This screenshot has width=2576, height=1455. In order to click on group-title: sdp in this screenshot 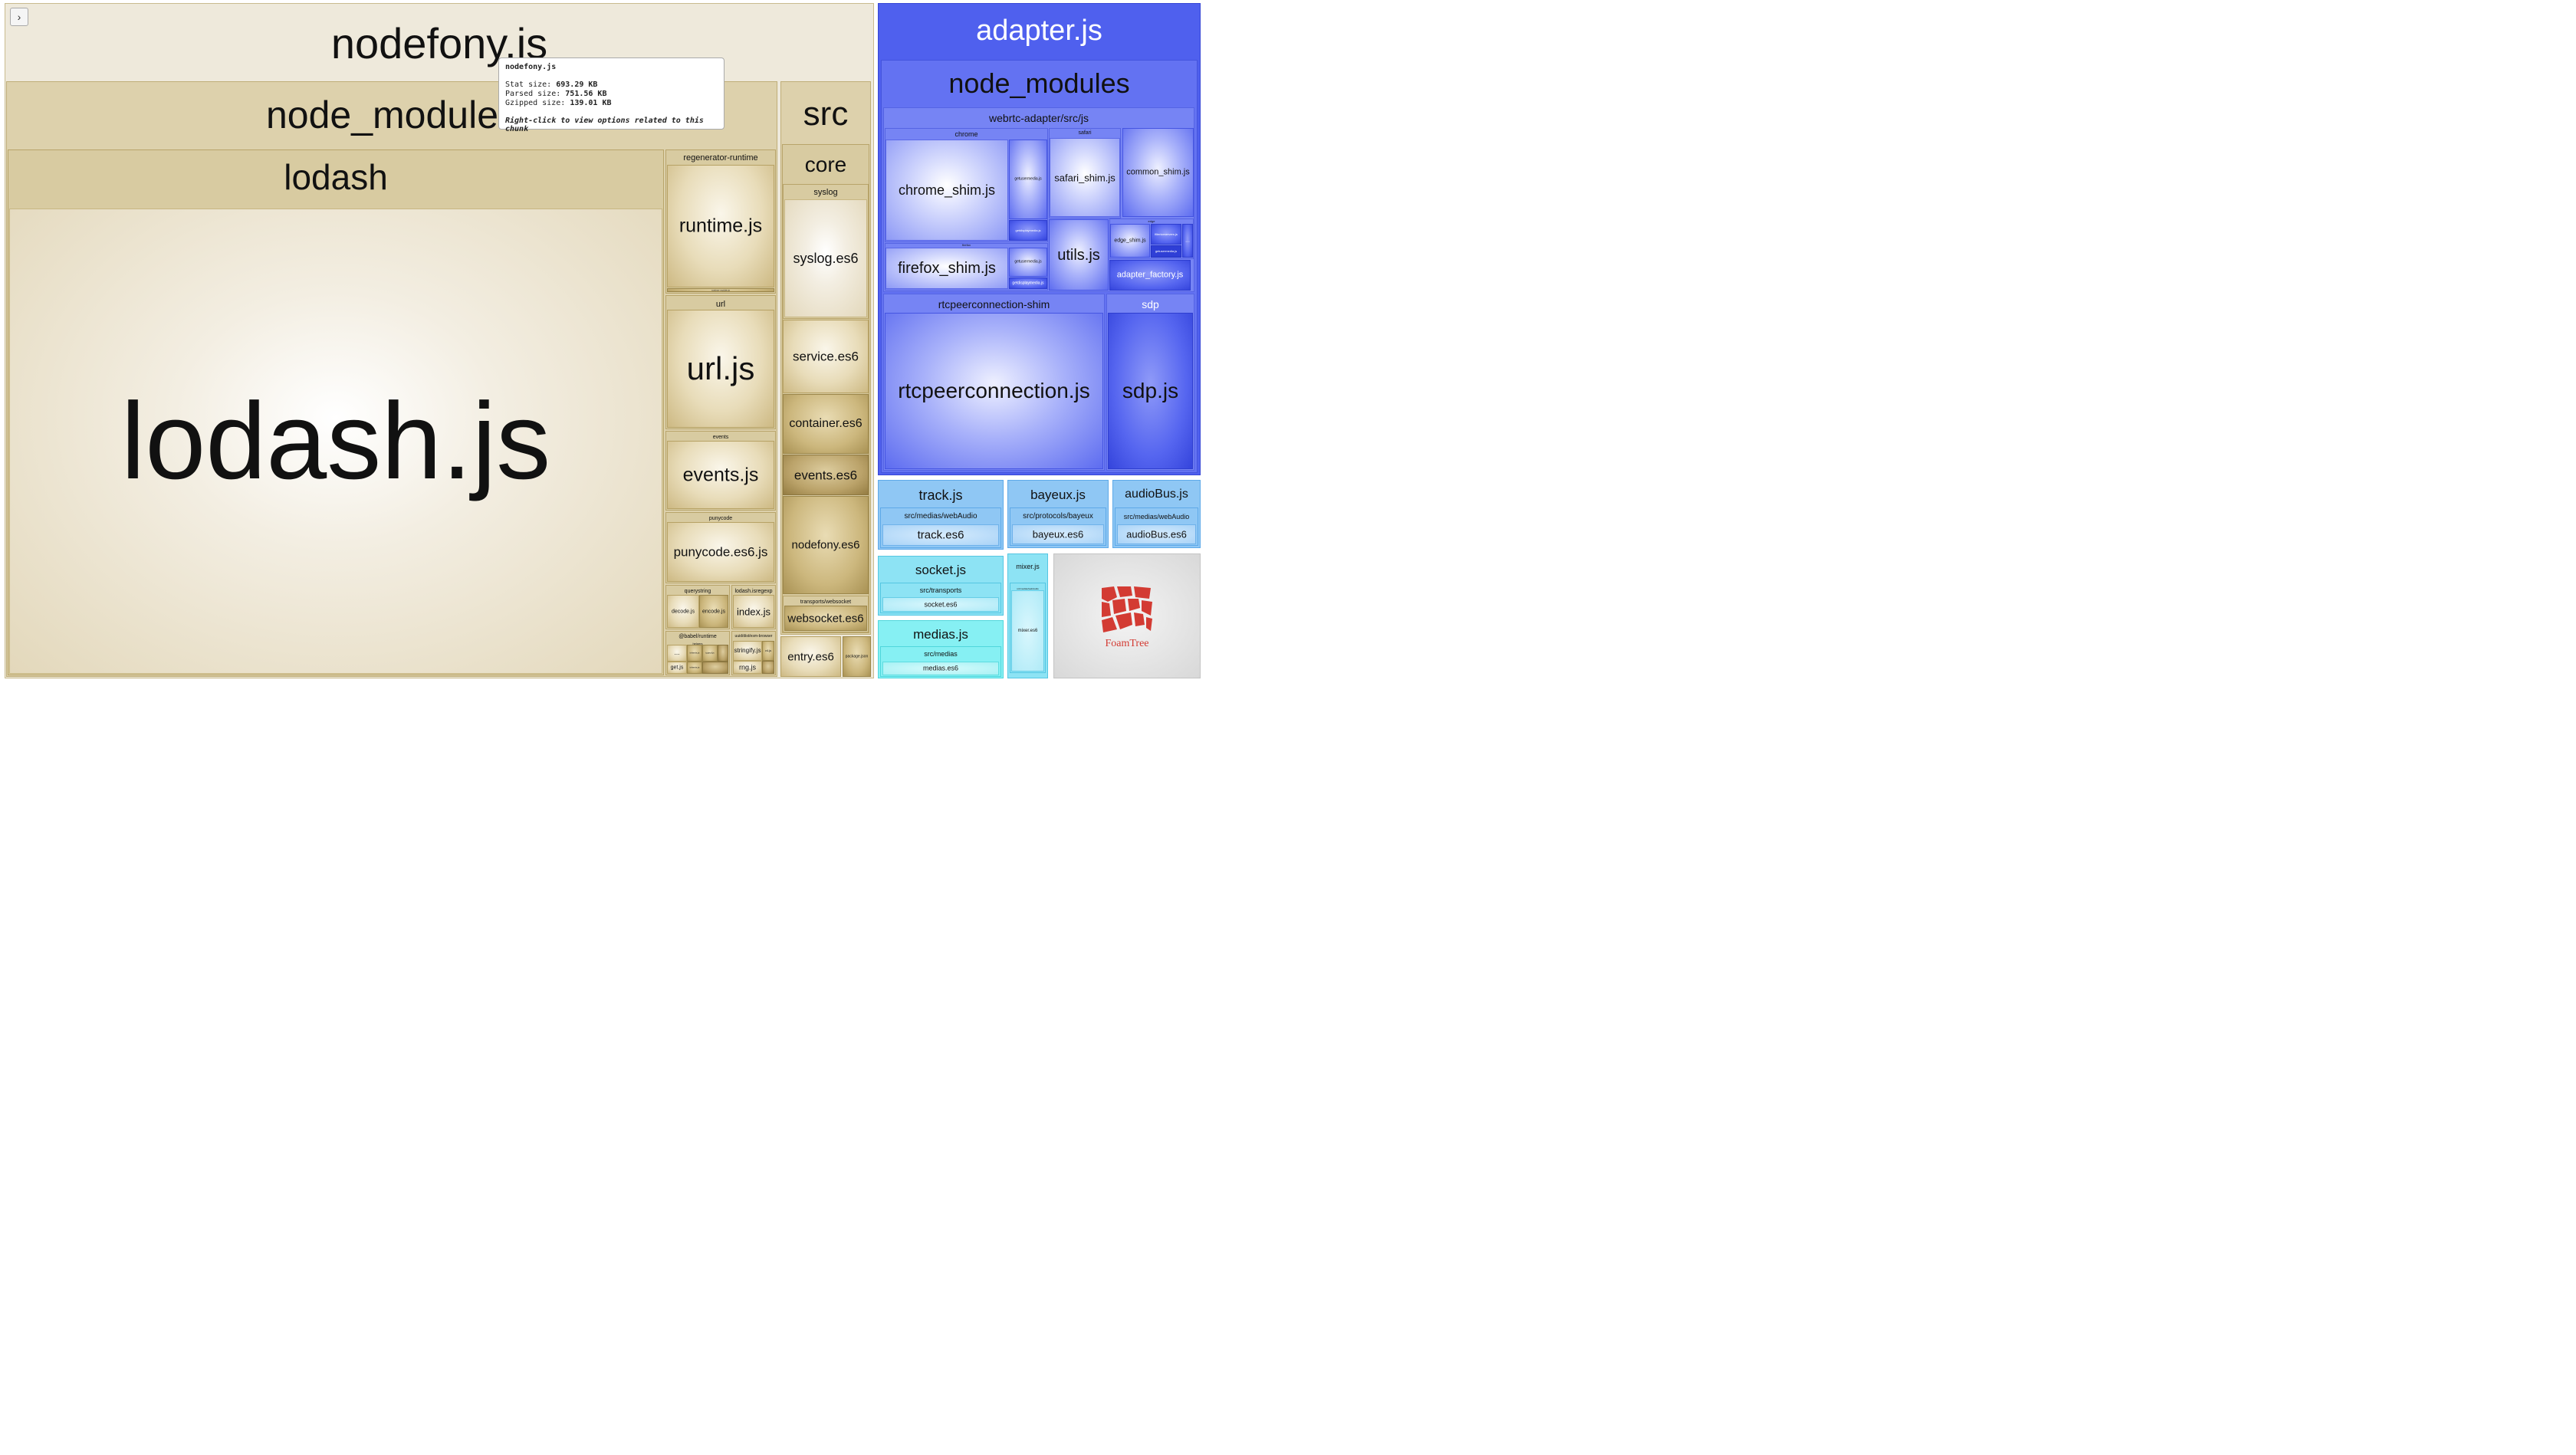, I will do `click(1150, 304)`.